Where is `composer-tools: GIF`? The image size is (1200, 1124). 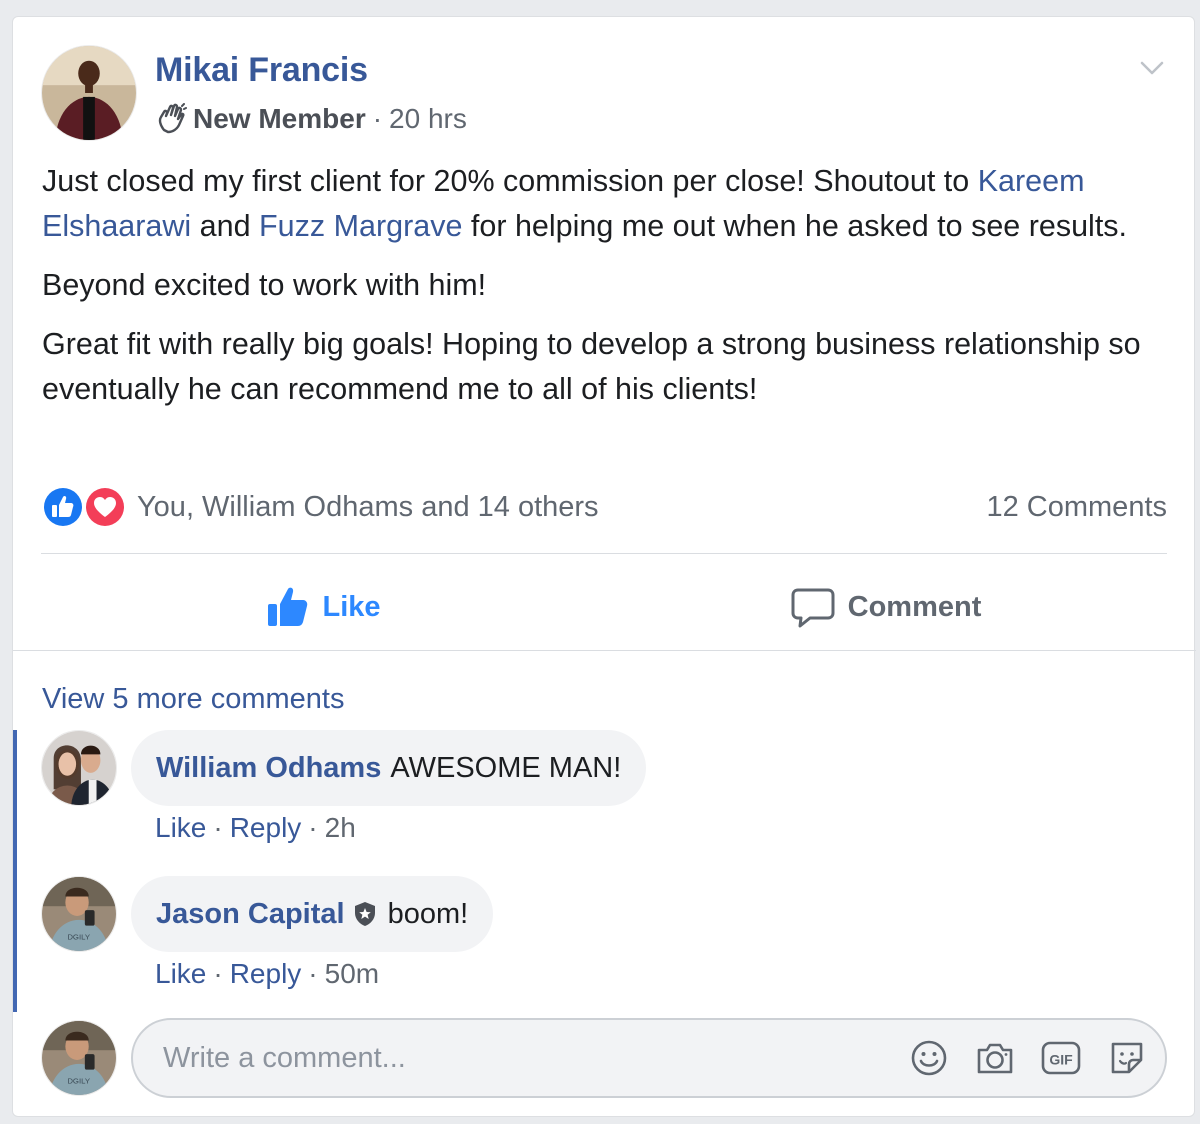 composer-tools: GIF is located at coordinates (1017, 1058).